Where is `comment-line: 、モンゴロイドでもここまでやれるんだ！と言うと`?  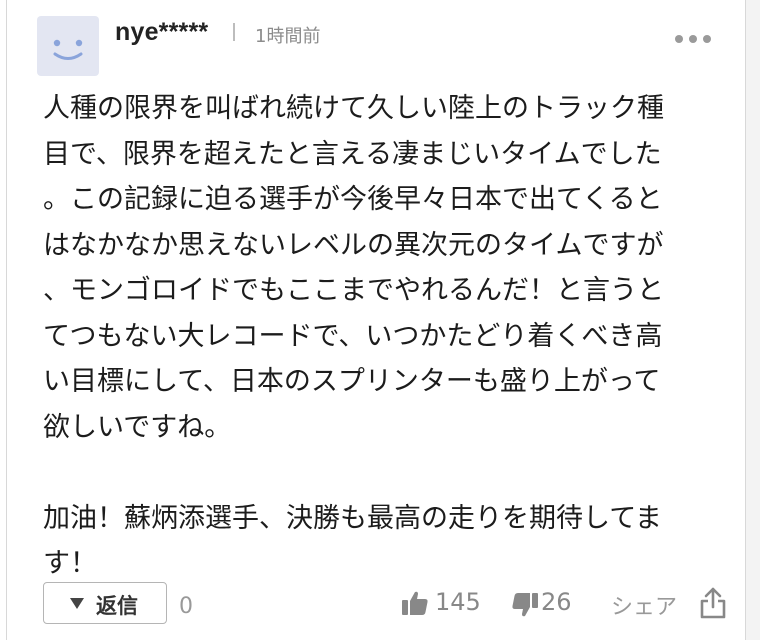
comment-line: 、モンゴロイドでもここまでやれるんだ！と言うと is located at coordinates (353, 290).